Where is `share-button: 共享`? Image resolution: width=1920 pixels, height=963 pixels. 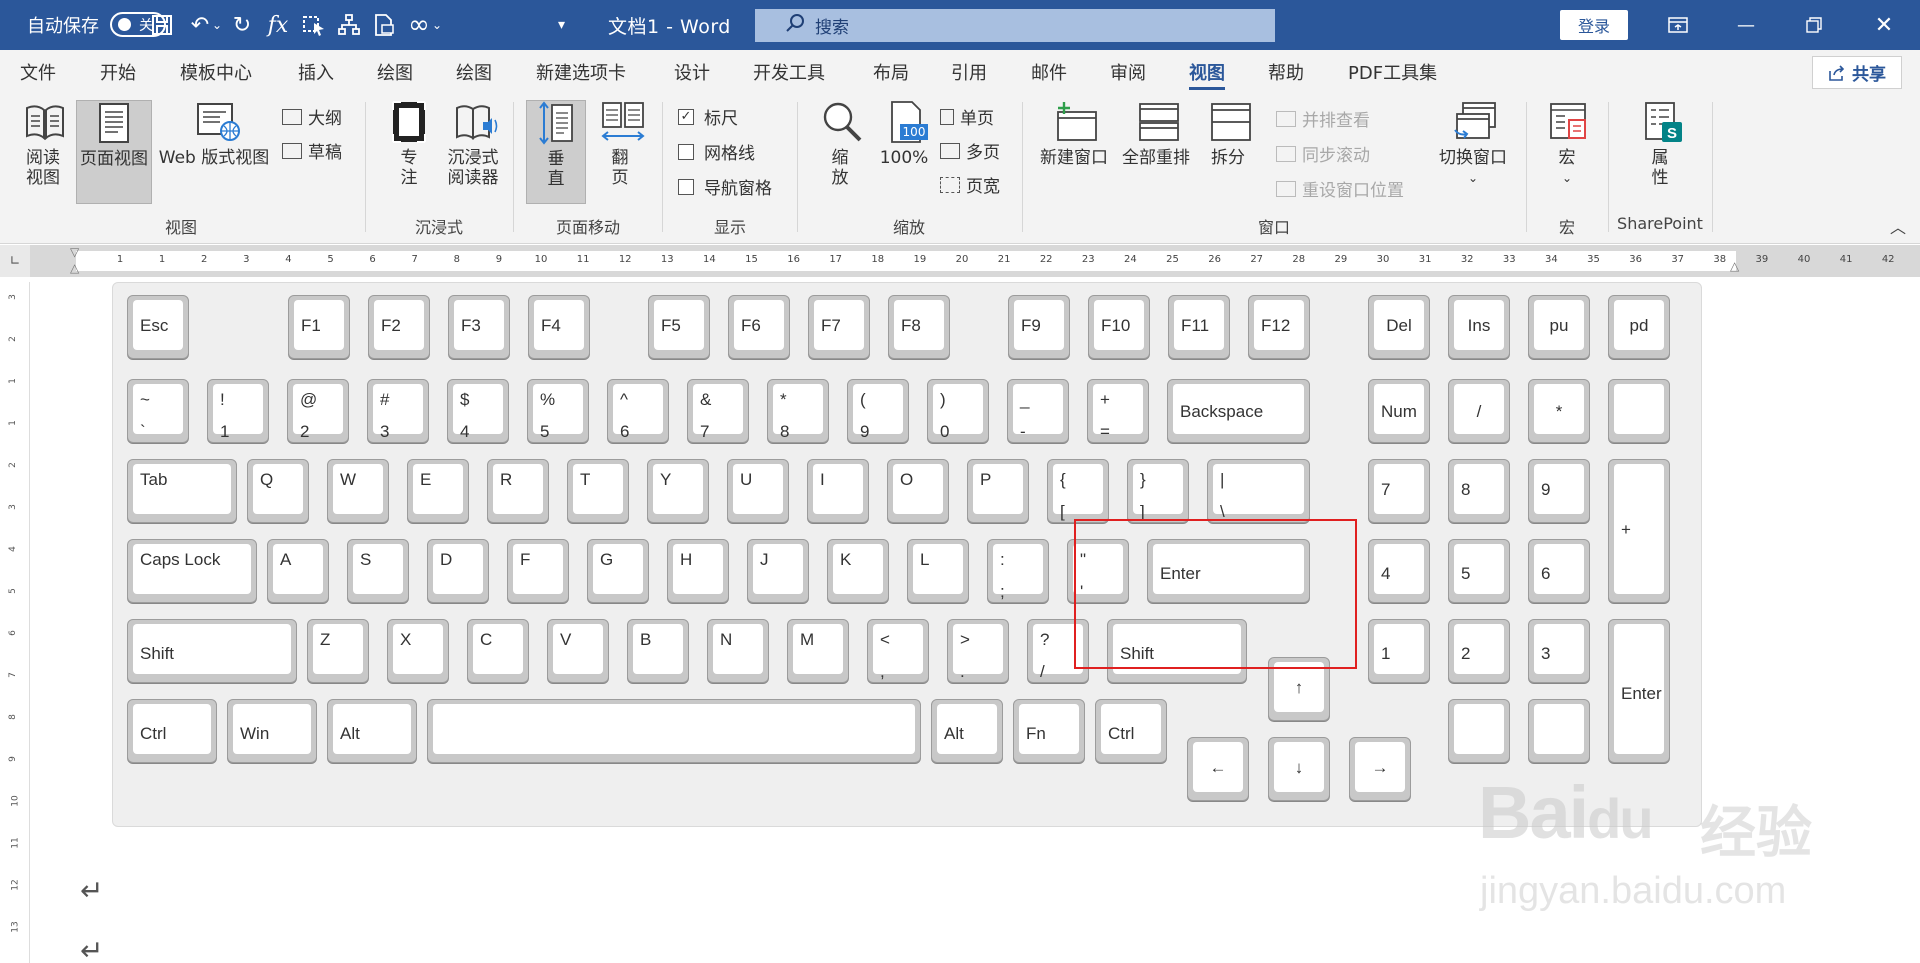 share-button: 共享 is located at coordinates (1857, 72).